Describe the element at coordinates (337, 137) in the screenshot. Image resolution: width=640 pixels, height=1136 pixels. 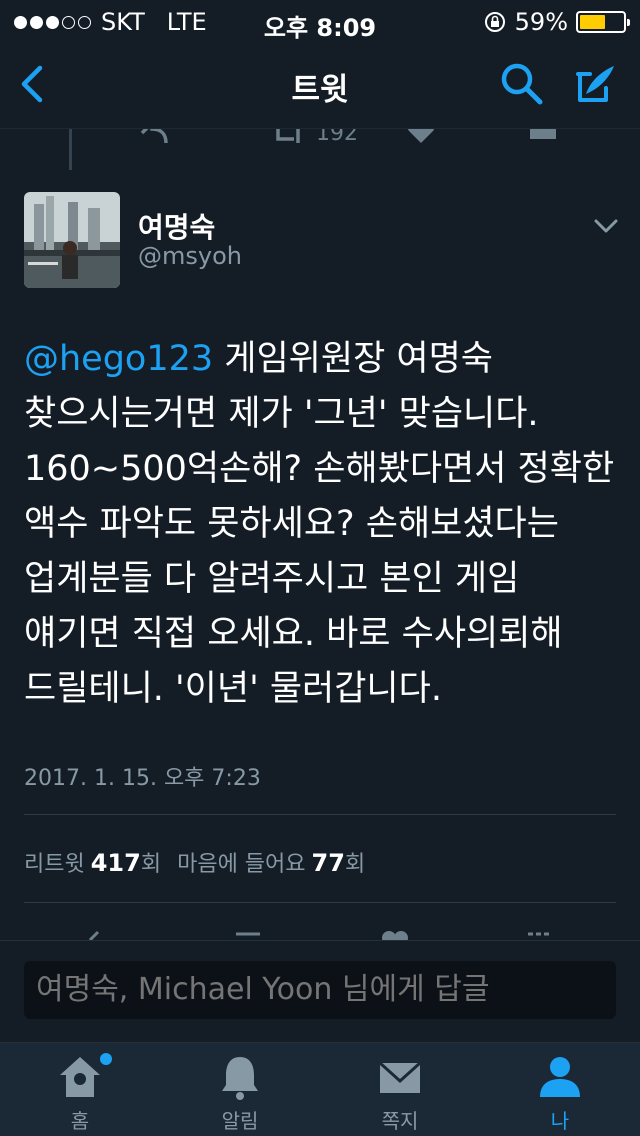
I see `retweet-count: 192` at that location.